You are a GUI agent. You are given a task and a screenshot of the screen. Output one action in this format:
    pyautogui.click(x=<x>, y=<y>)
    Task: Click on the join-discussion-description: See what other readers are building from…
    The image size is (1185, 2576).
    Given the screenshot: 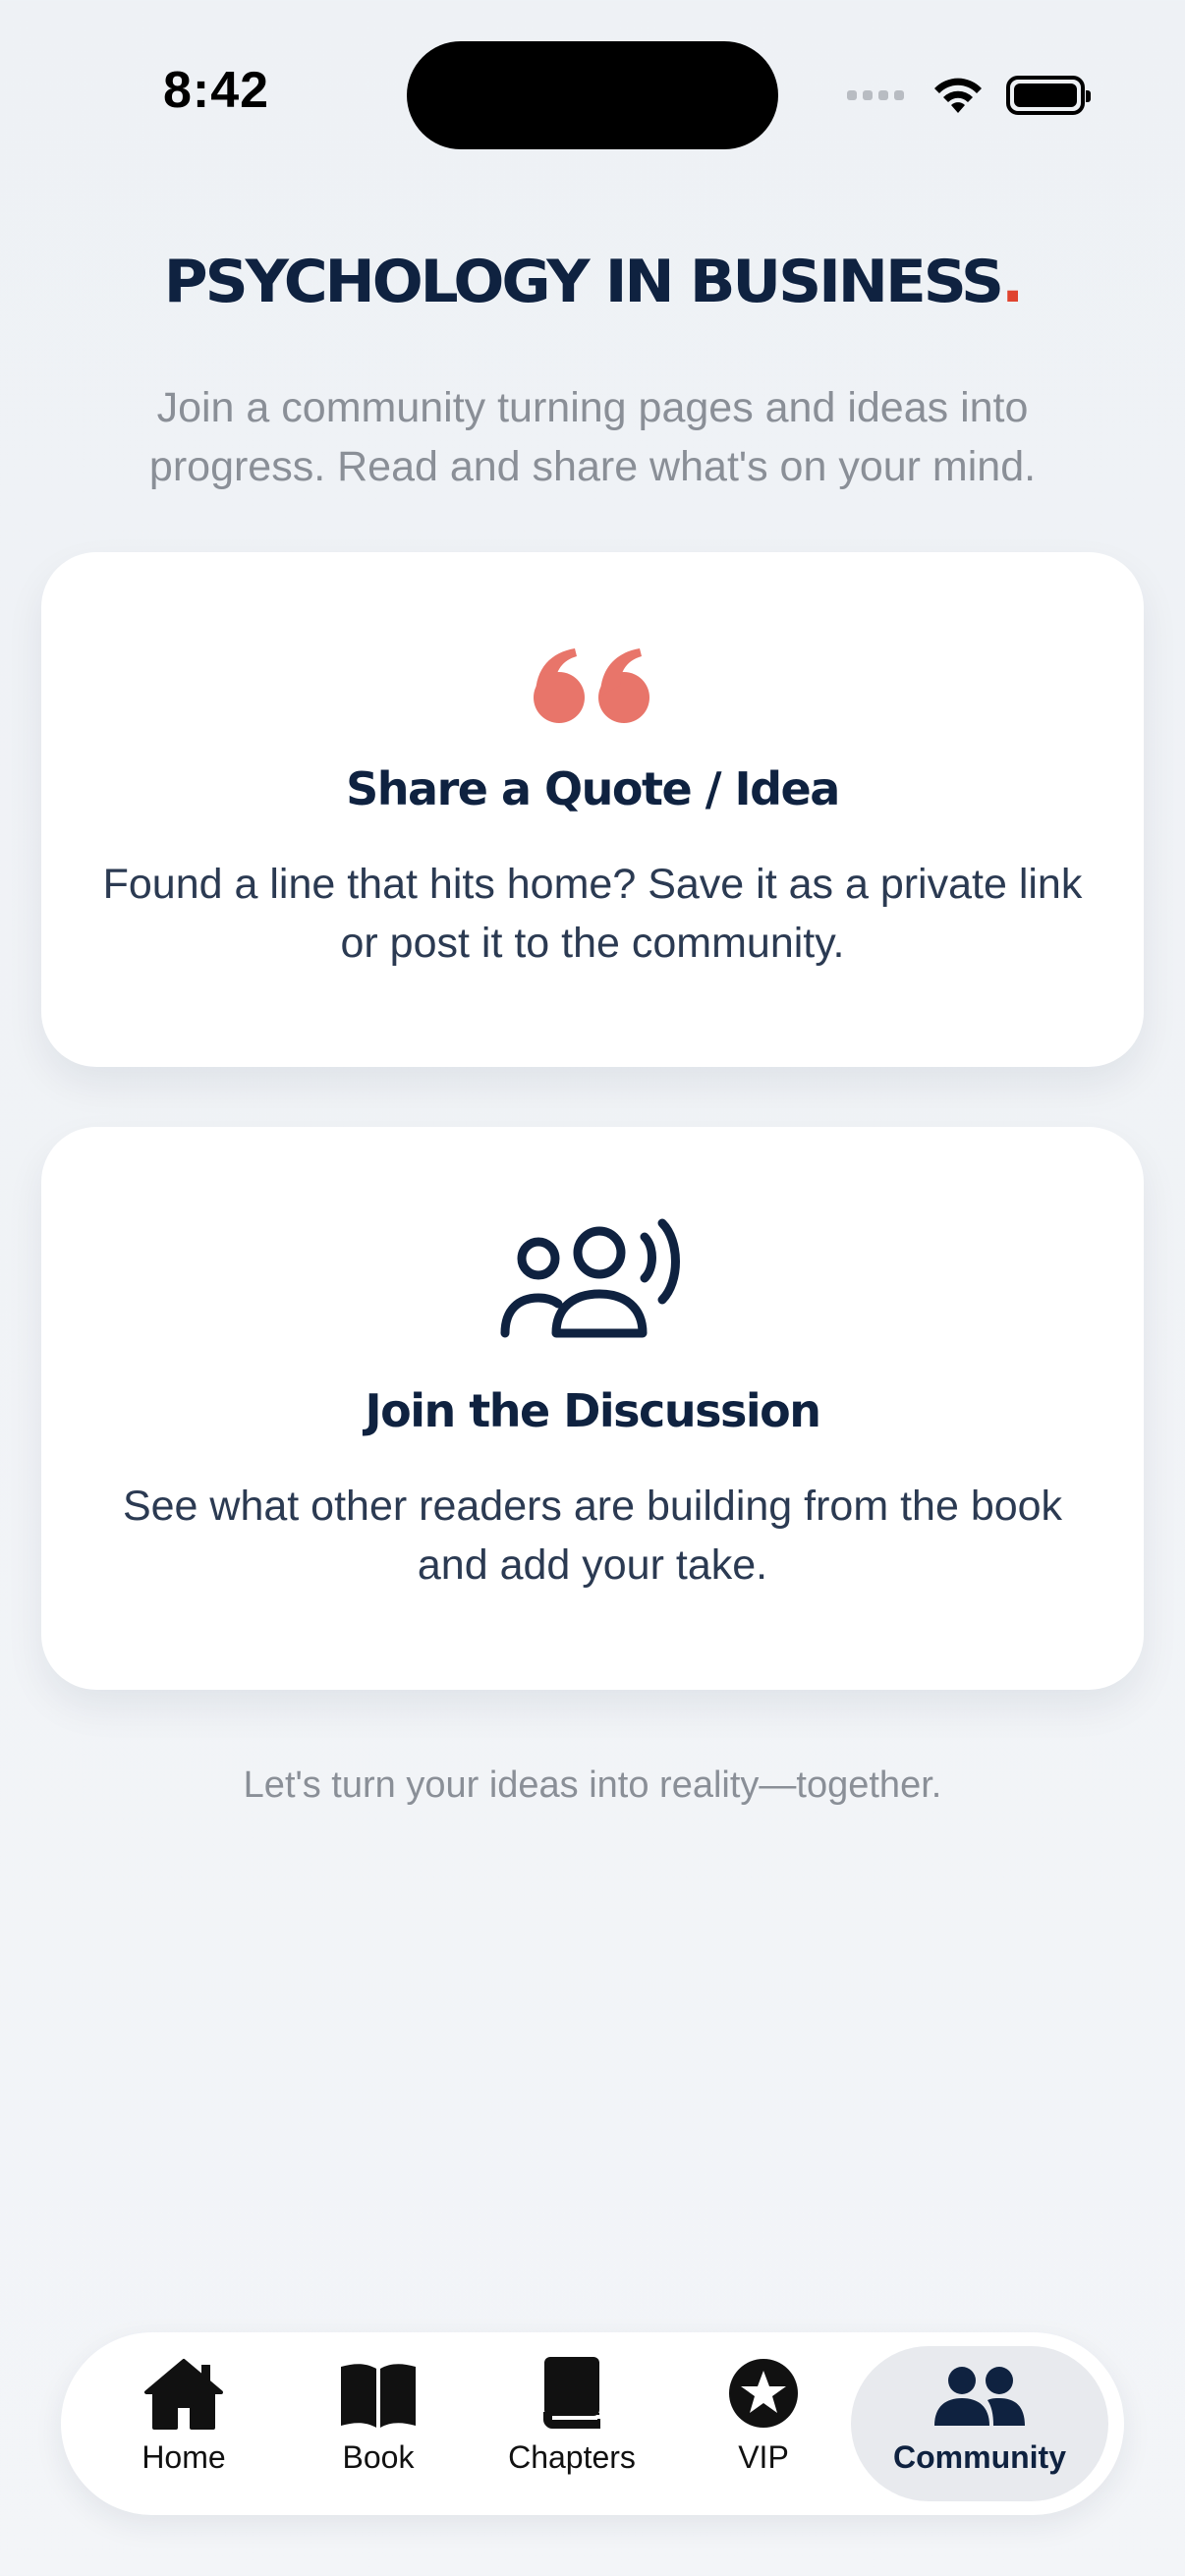 What is the action you would take?
    pyautogui.click(x=592, y=1536)
    